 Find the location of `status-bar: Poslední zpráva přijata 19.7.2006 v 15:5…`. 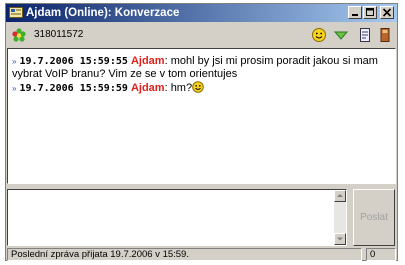

status-bar: Poslední zpráva přijata 19.7.2006 v 15:5… is located at coordinates (201, 254).